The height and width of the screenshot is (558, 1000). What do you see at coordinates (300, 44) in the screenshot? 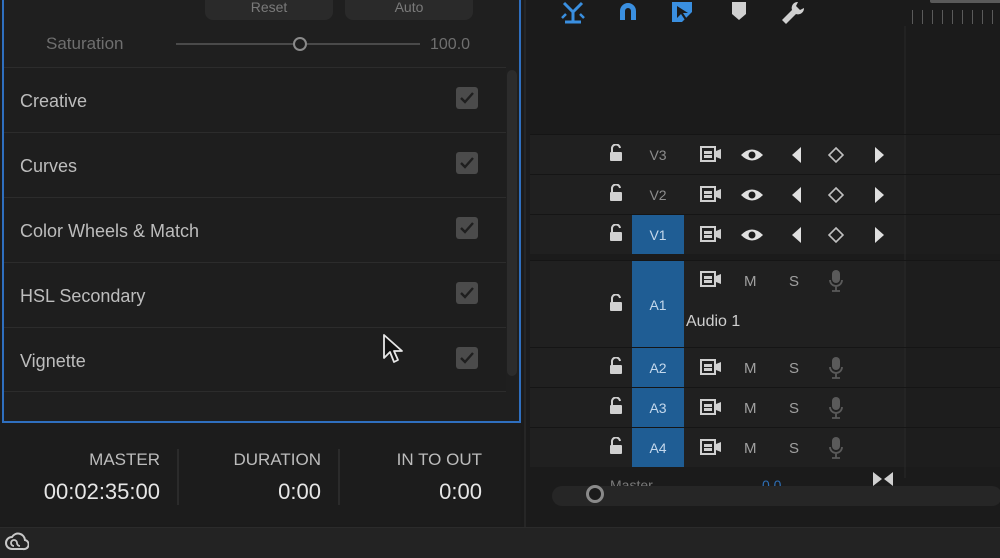
I see `saturation-slider-thumb` at bounding box center [300, 44].